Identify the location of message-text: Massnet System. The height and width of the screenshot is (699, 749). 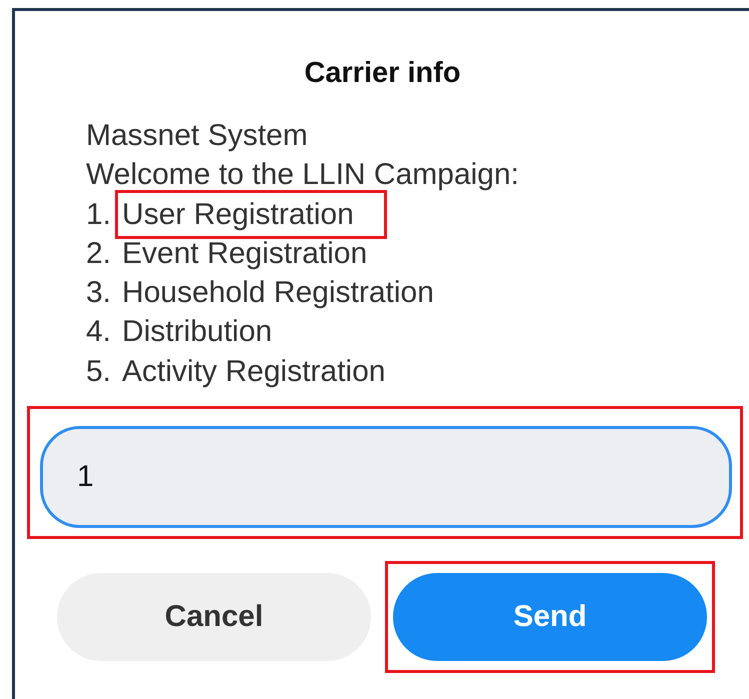
(197, 136).